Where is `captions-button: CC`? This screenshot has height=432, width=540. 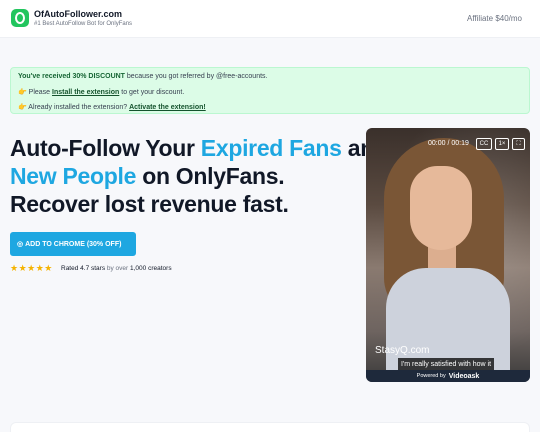
captions-button: CC is located at coordinates (484, 144).